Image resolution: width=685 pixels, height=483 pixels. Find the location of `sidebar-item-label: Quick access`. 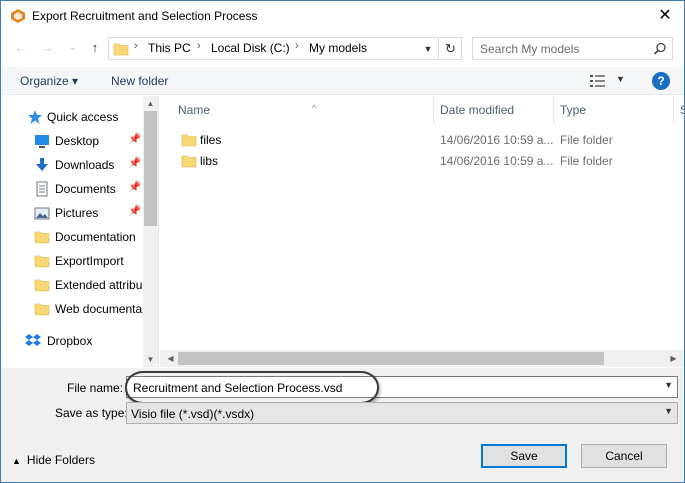

sidebar-item-label: Quick access is located at coordinates (83, 117).